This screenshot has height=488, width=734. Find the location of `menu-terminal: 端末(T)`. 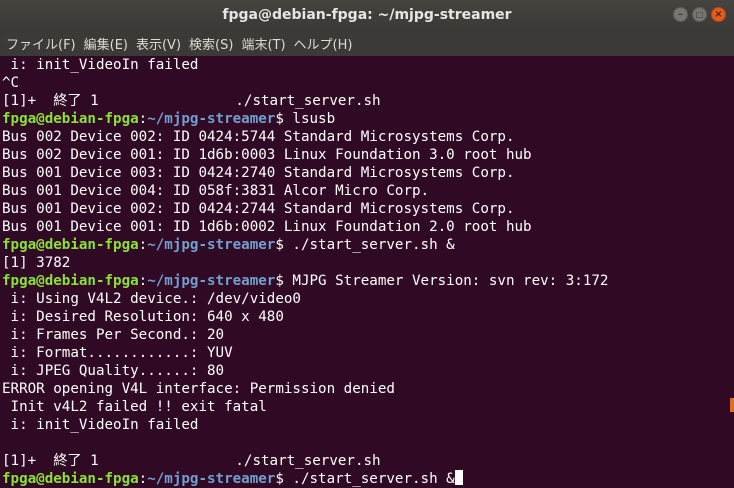

menu-terminal: 端末(T) is located at coordinates (263, 43).